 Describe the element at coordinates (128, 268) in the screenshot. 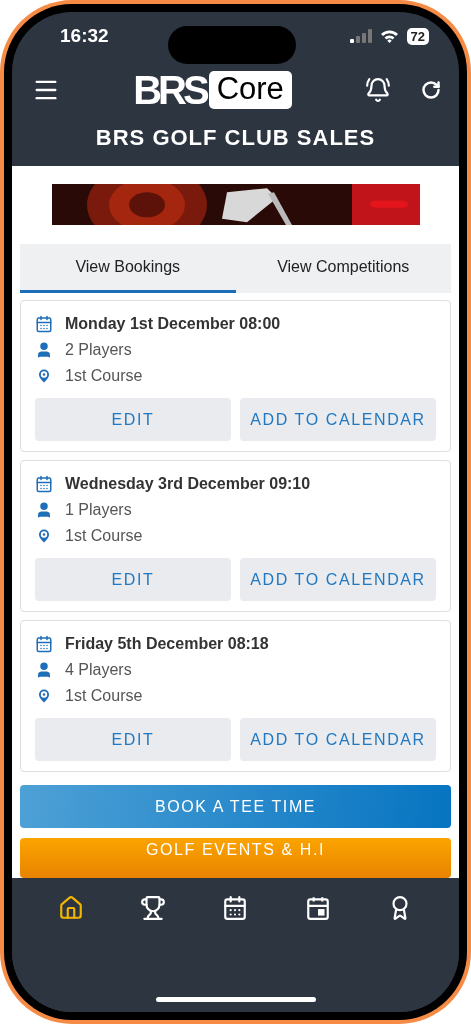

I see `tab: View Bookings` at that location.